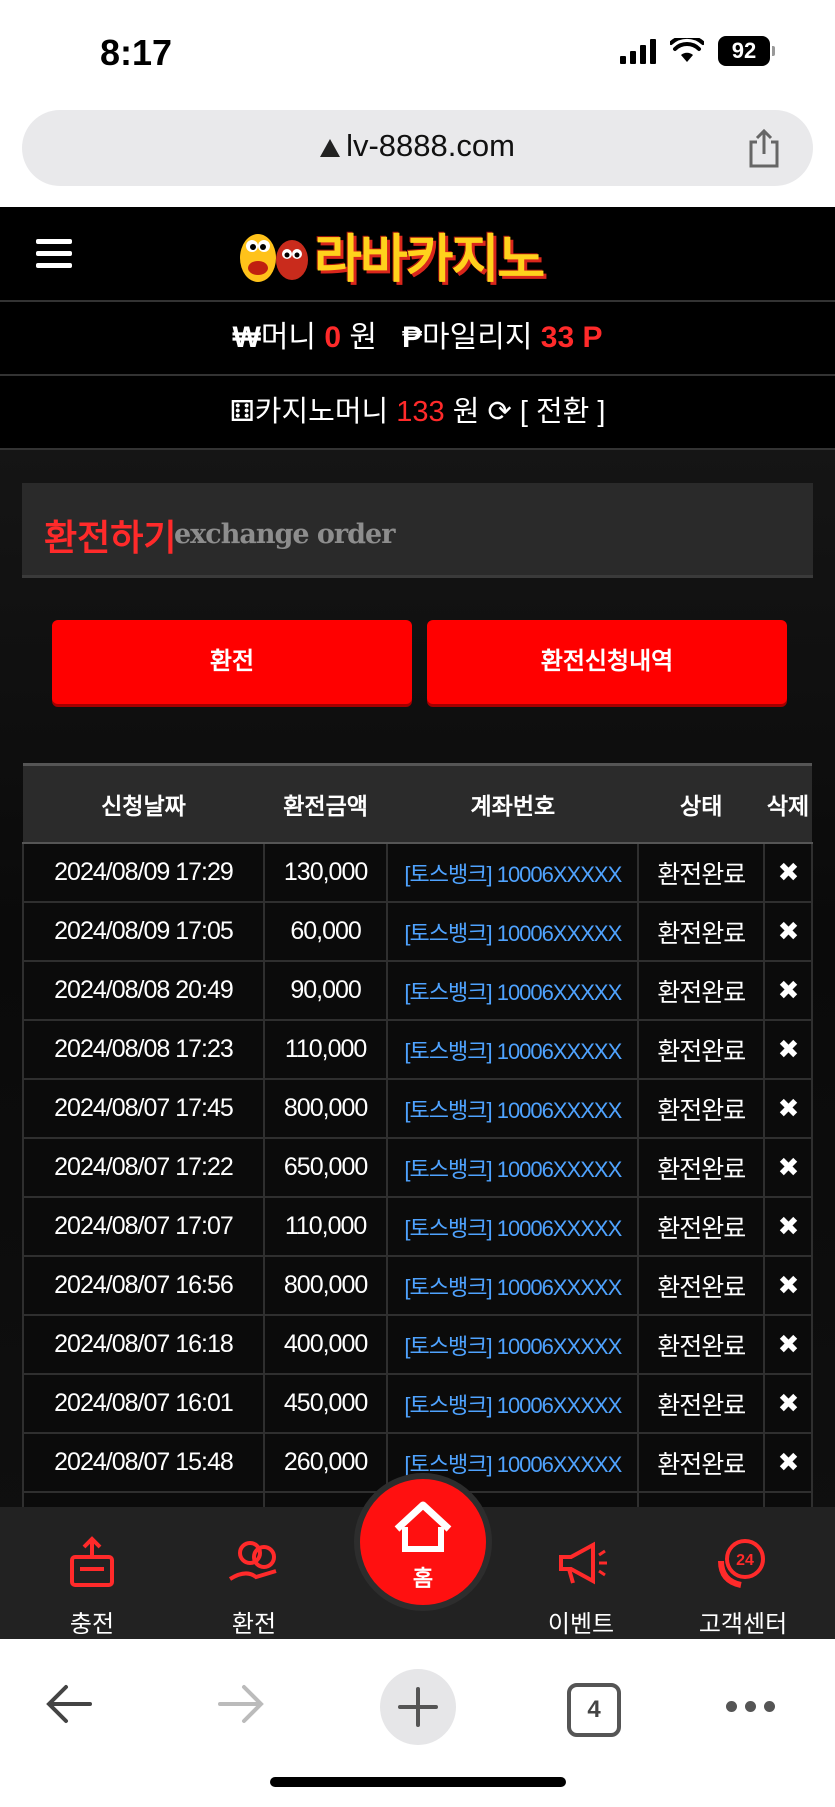  What do you see at coordinates (764, 148) in the screenshot?
I see `share-icon` at bounding box center [764, 148].